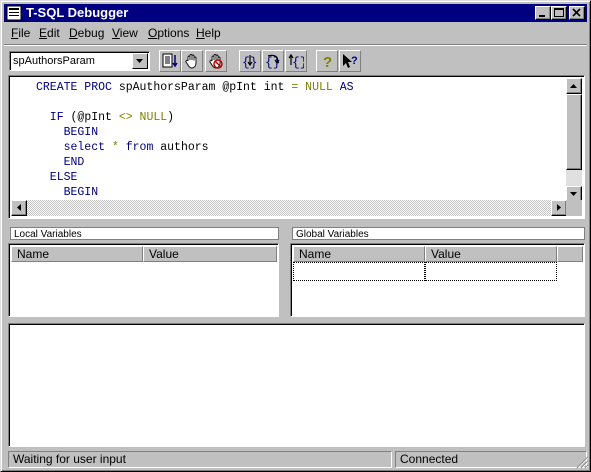 This screenshot has height=472, width=591. I want to click on arrow-left-icon, so click(19, 207).